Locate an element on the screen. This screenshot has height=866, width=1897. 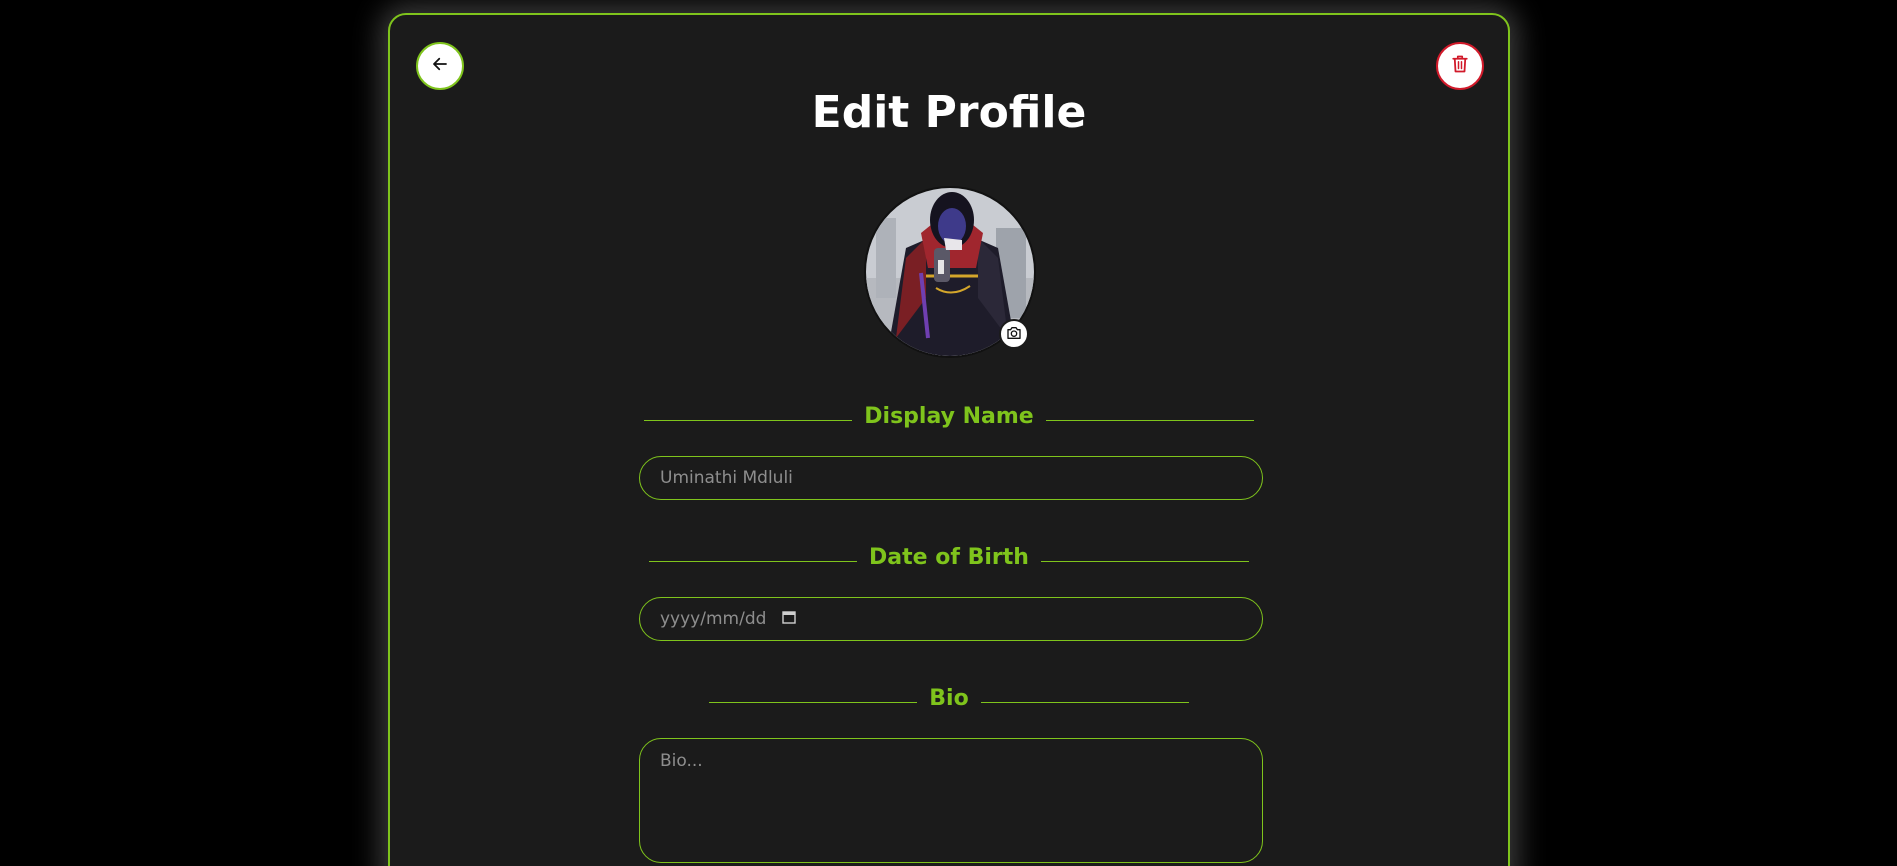
change-photo-button is located at coordinates (1014, 334).